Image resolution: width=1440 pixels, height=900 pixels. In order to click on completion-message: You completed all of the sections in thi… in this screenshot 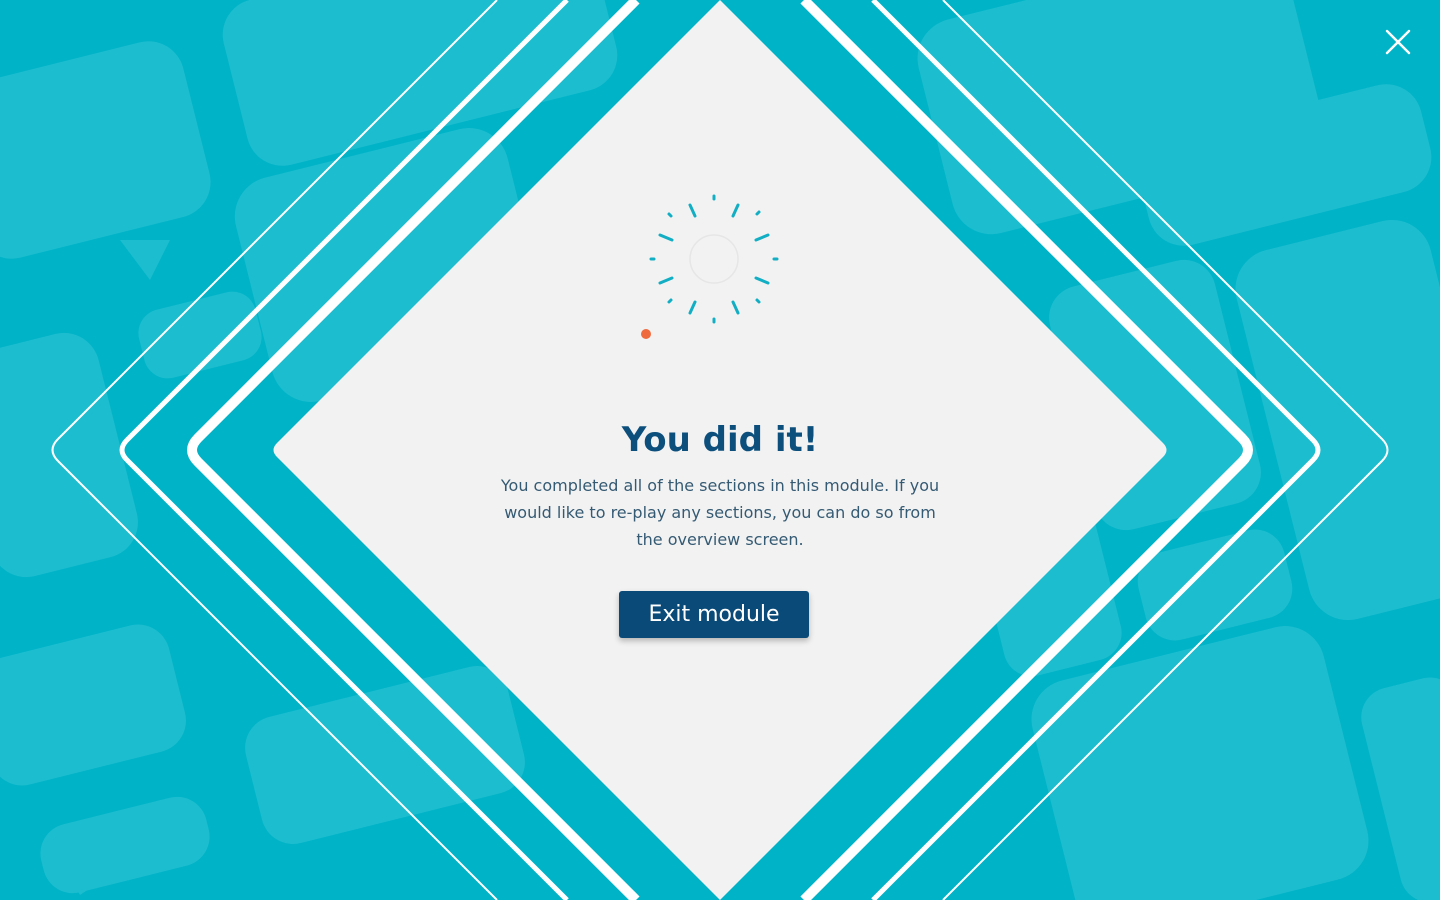, I will do `click(720, 512)`.